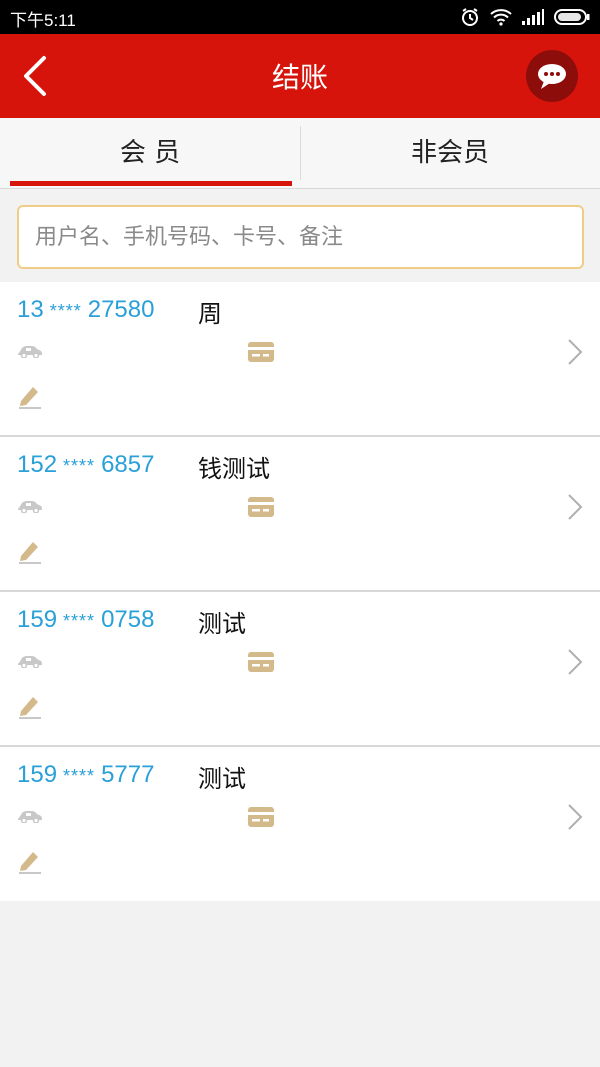 The image size is (600, 1067). I want to click on status-icons, so click(525, 17).